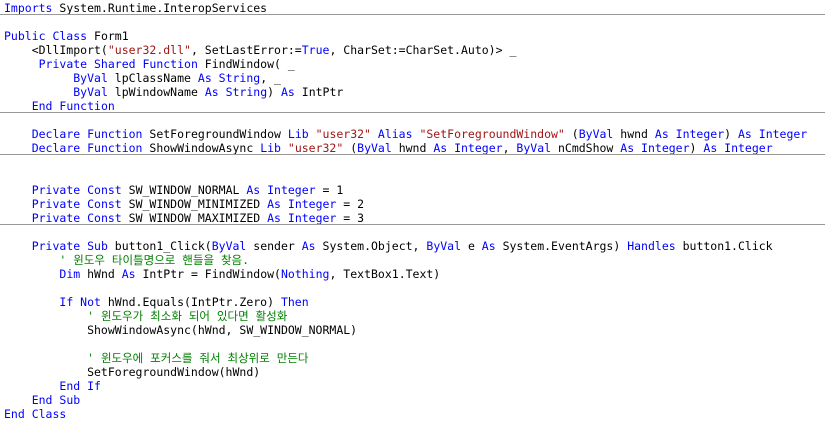 Image resolution: width=825 pixels, height=421 pixels. What do you see at coordinates (412, 386) in the screenshot?
I see `code-line: End If` at bounding box center [412, 386].